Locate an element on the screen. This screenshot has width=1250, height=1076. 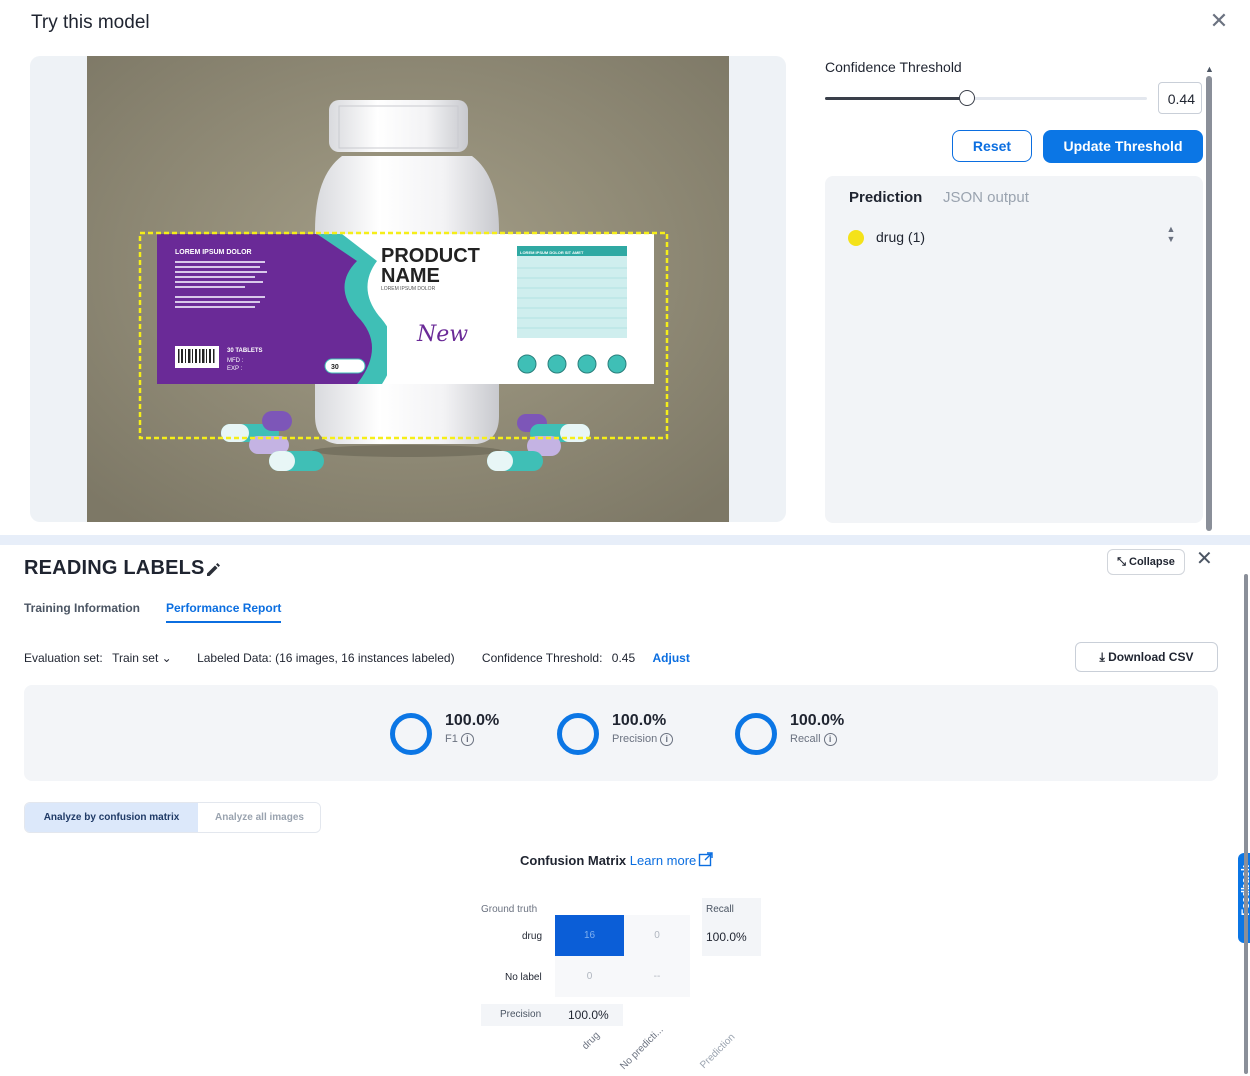
scrollbar-thumb is located at coordinates (1209, 303).